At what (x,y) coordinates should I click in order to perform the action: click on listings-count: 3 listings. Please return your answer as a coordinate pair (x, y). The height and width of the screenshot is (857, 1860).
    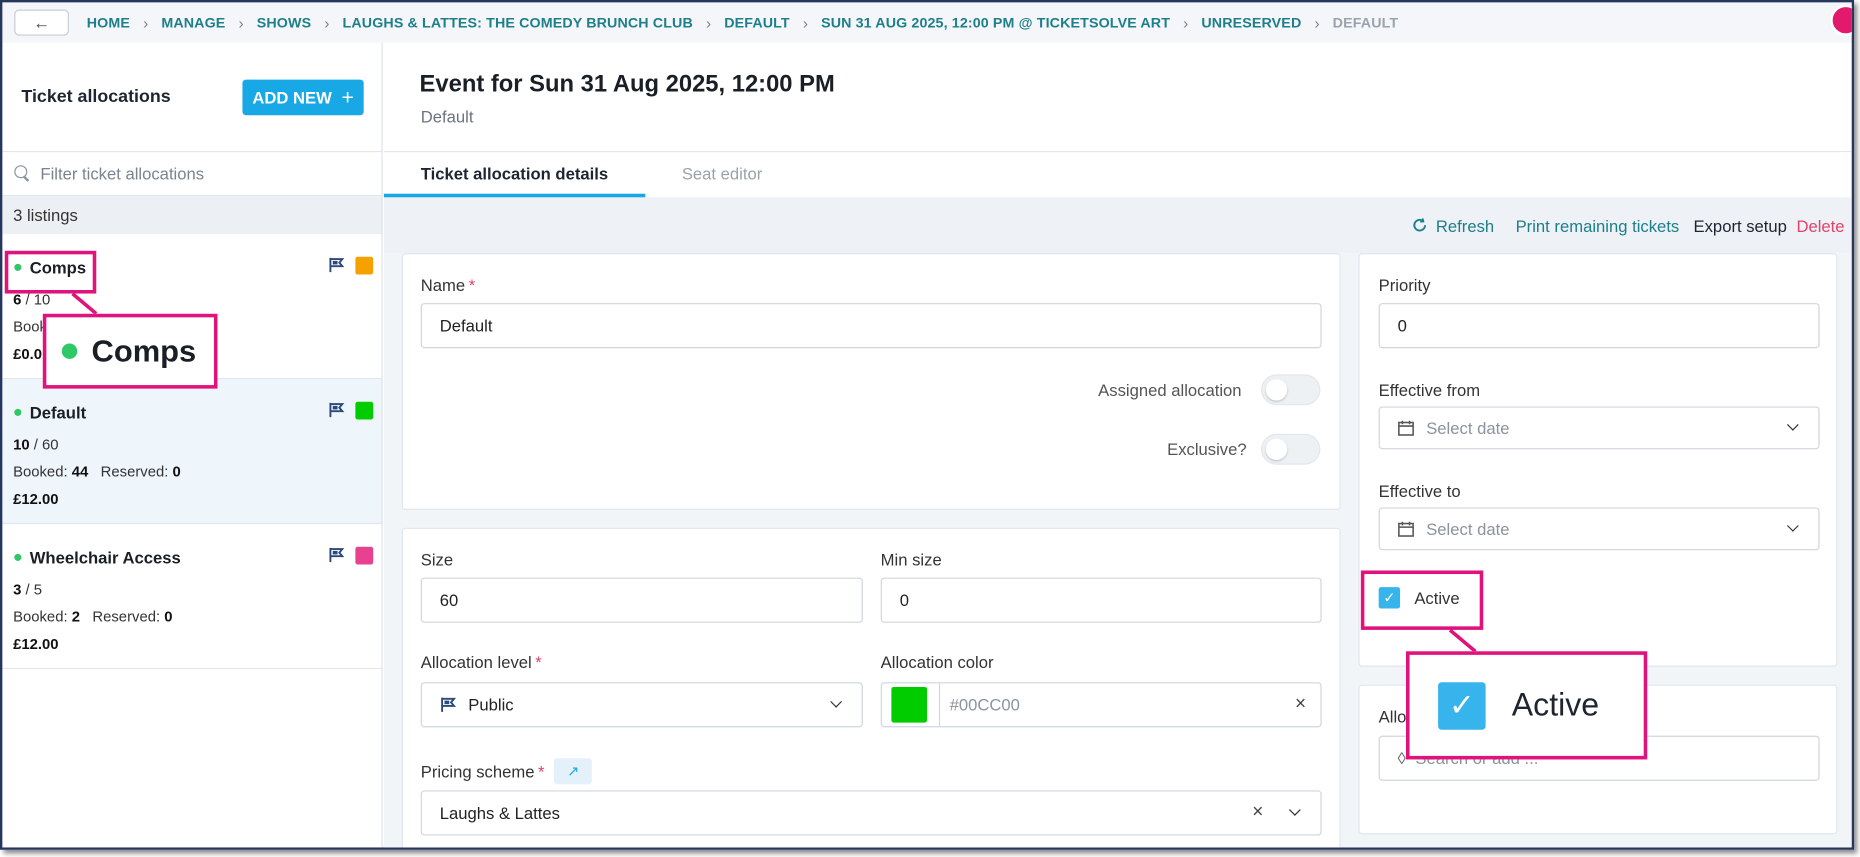
    Looking at the image, I should click on (192, 215).